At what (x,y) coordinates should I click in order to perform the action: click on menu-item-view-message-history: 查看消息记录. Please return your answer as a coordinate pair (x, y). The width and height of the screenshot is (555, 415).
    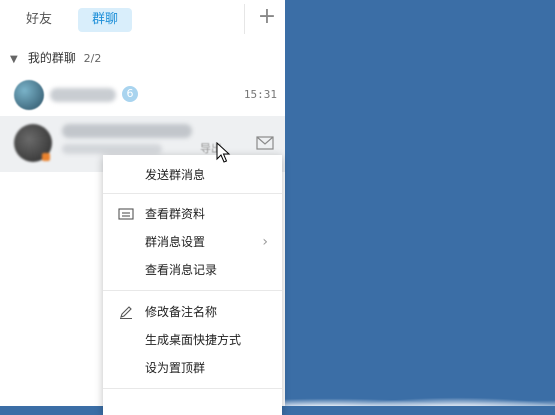
    Looking at the image, I should click on (192, 270).